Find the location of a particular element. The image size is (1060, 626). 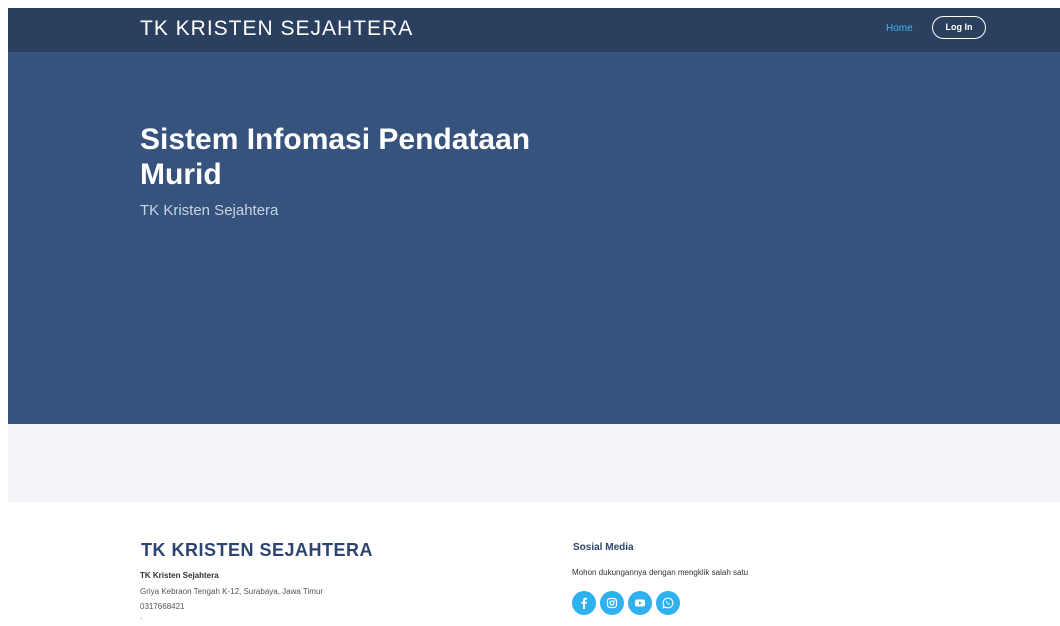

whatsapp-icon is located at coordinates (668, 603).